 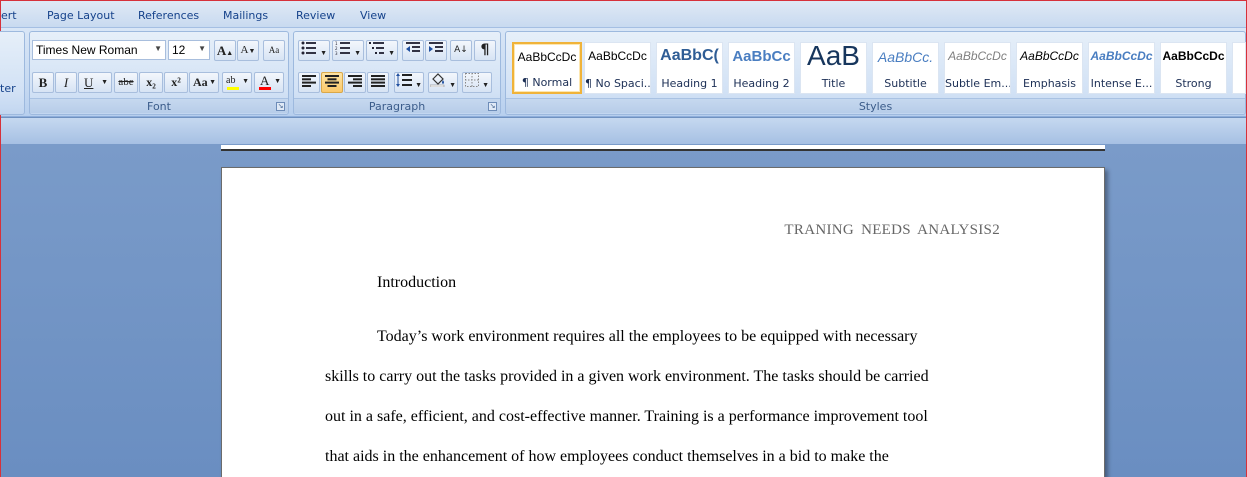 I want to click on decrease-indent-button, so click(x=413, y=50).